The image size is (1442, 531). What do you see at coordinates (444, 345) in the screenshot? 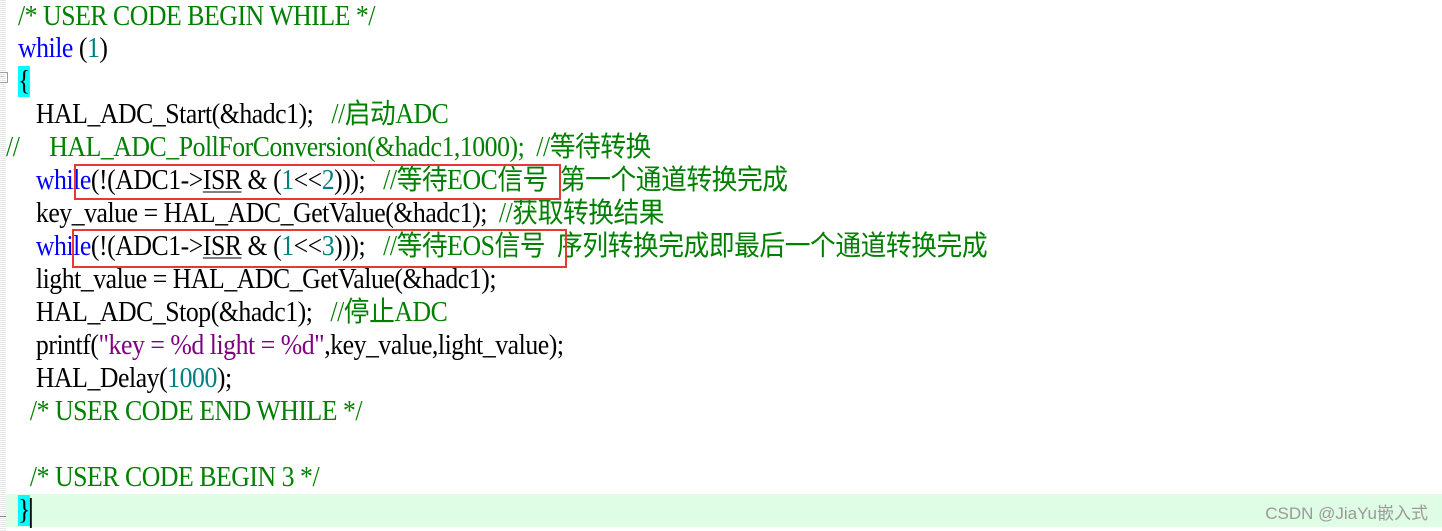
I see `code-token: ,key_value,light_value);` at bounding box center [444, 345].